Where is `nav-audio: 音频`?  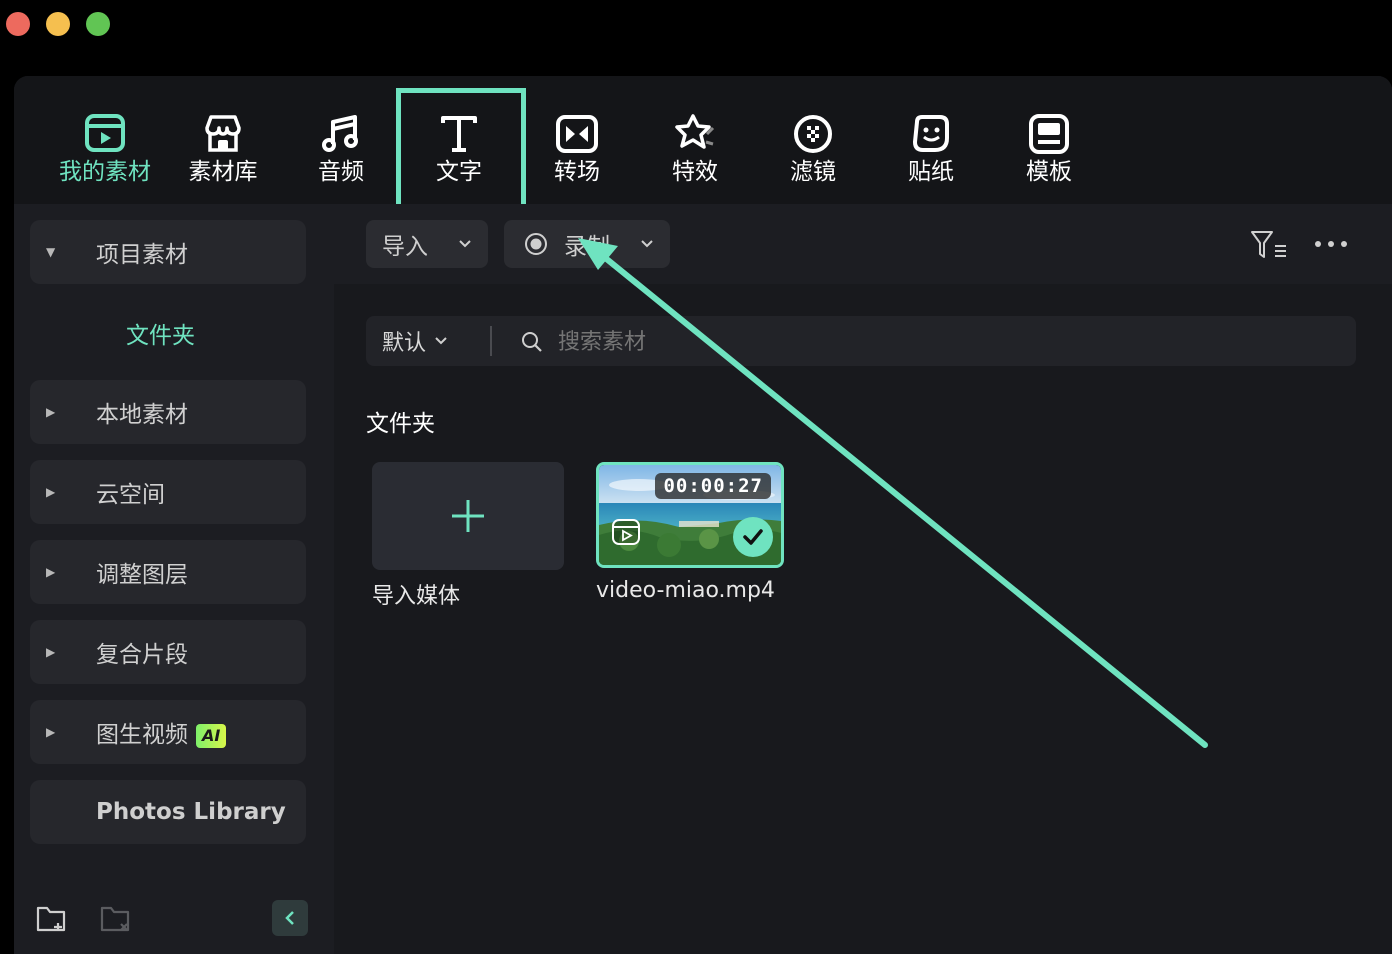 nav-audio: 音频 is located at coordinates (341, 152).